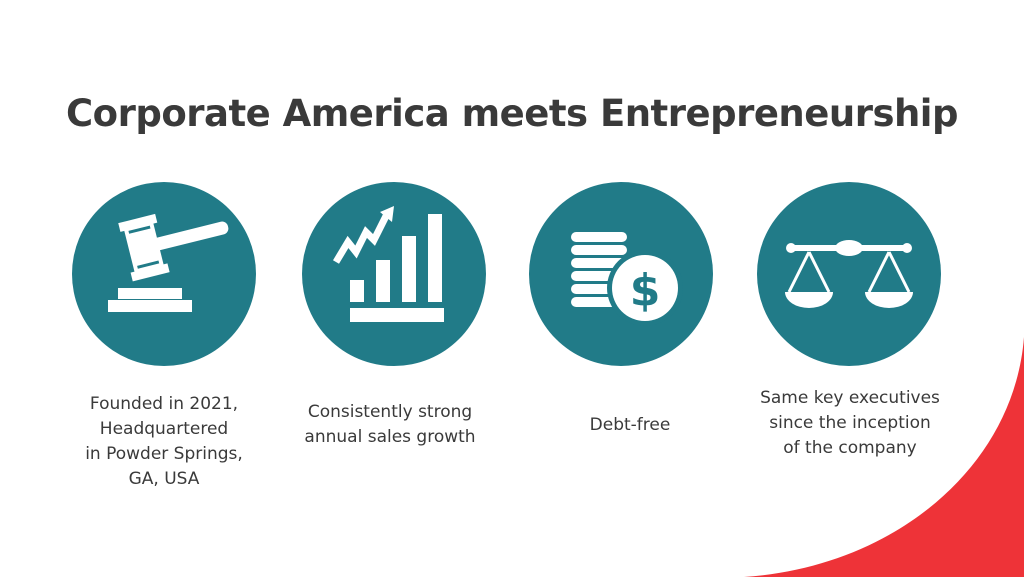 The height and width of the screenshot is (577, 1024). What do you see at coordinates (388, 264) in the screenshot?
I see `growth-chart-icon` at bounding box center [388, 264].